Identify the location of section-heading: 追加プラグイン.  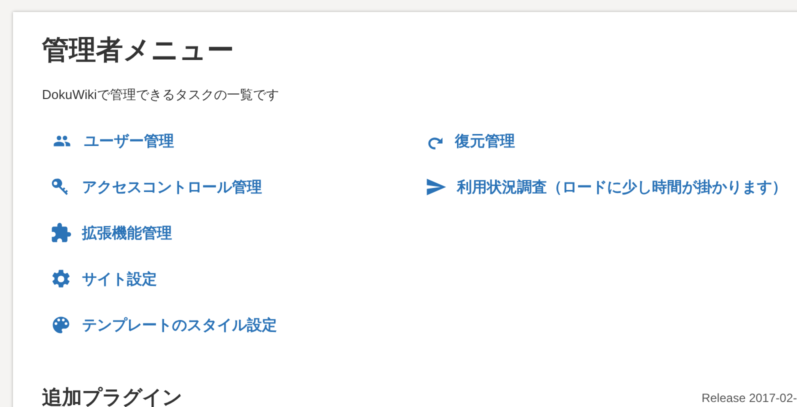
(112, 396).